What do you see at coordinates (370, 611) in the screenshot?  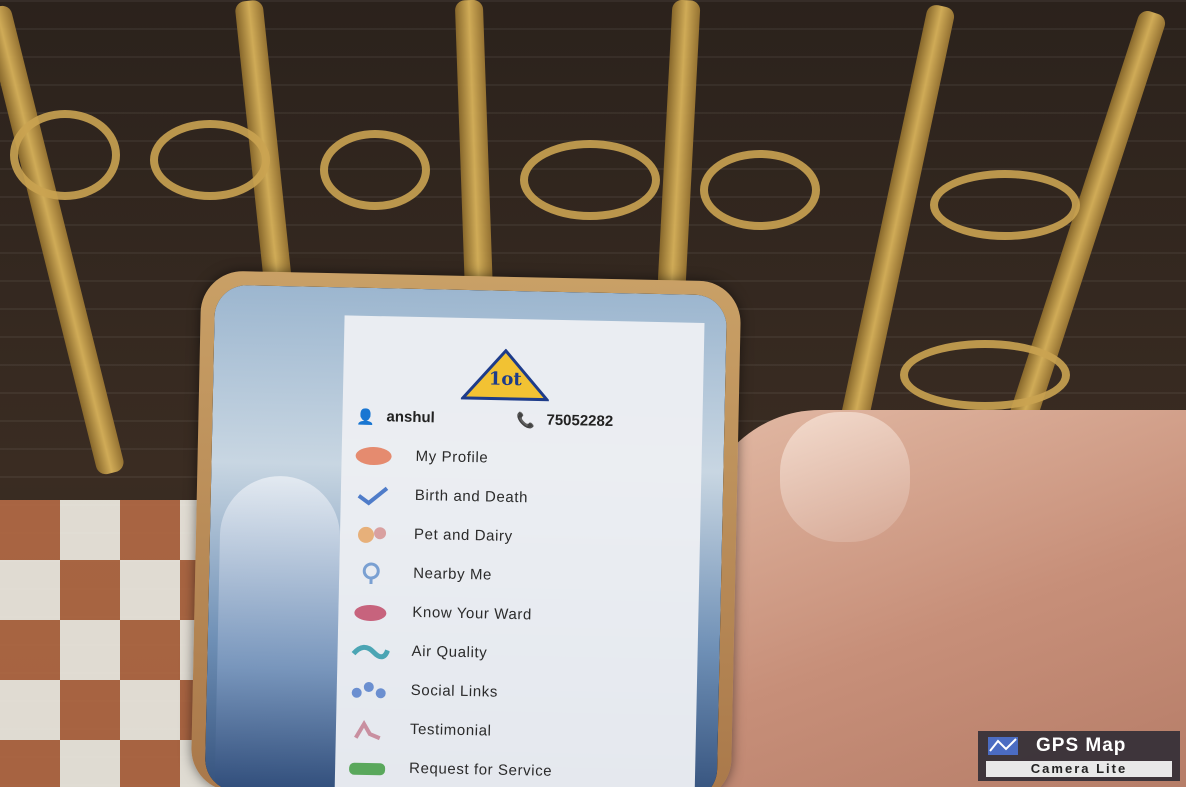 I see `ward-icon` at bounding box center [370, 611].